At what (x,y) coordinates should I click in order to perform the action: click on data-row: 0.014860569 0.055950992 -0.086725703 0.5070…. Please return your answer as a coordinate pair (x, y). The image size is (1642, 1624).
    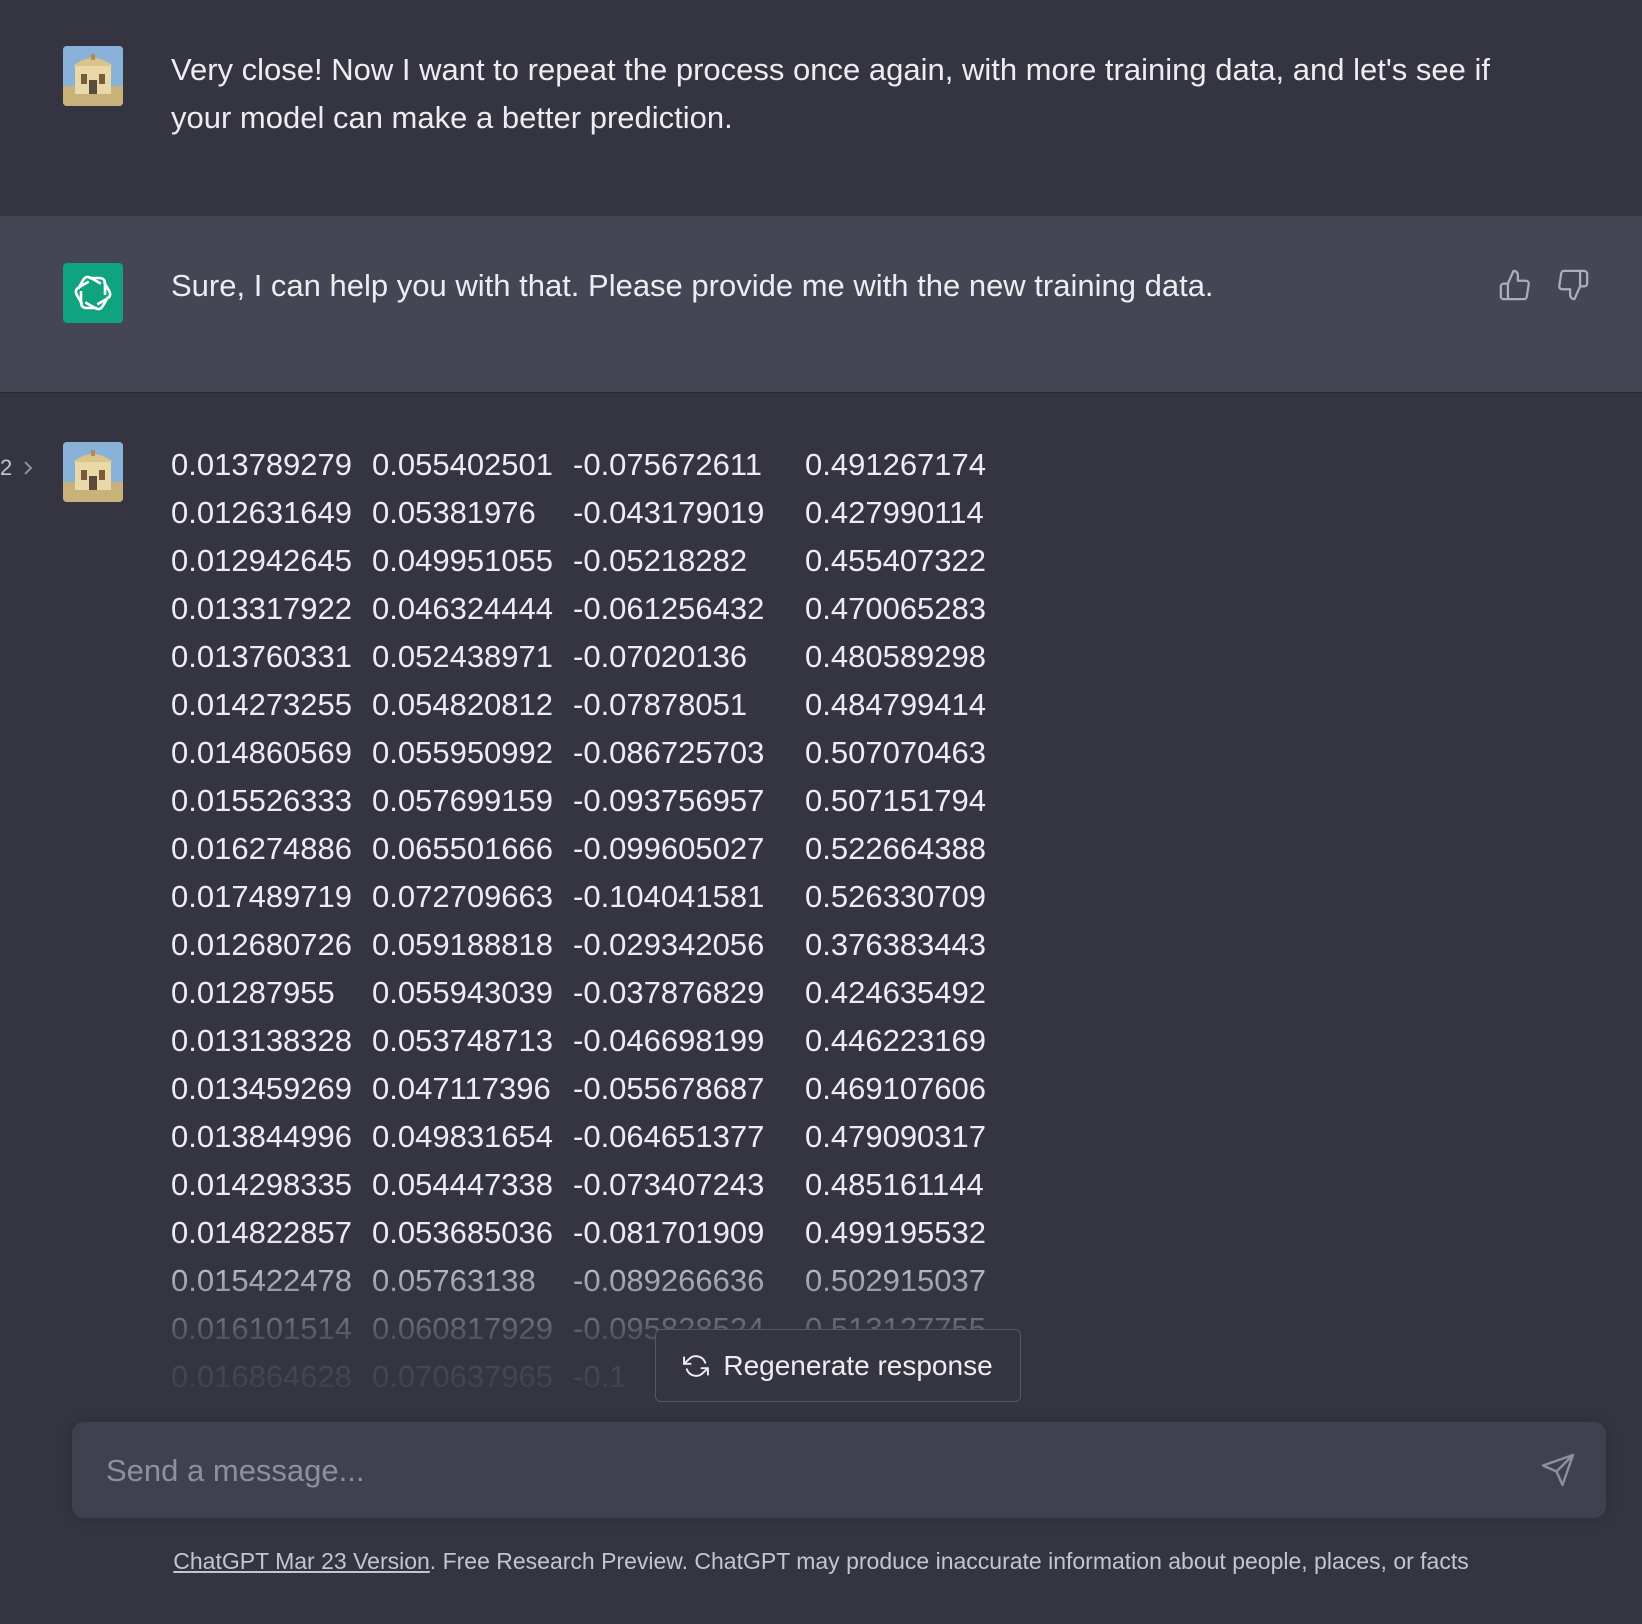
    Looking at the image, I should click on (608, 753).